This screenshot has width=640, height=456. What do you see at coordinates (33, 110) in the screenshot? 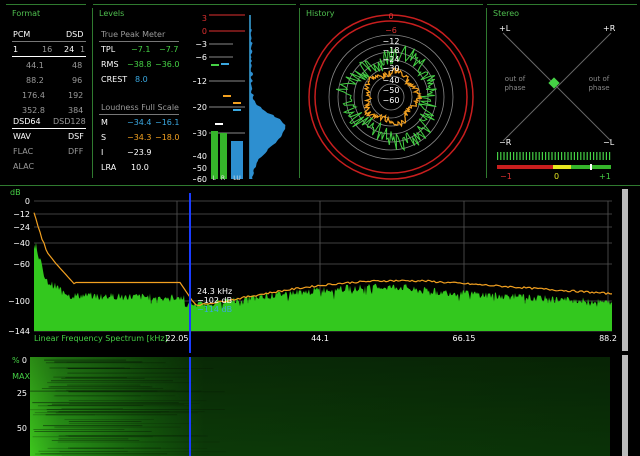
I see `format-rate: 352.8` at bounding box center [33, 110].